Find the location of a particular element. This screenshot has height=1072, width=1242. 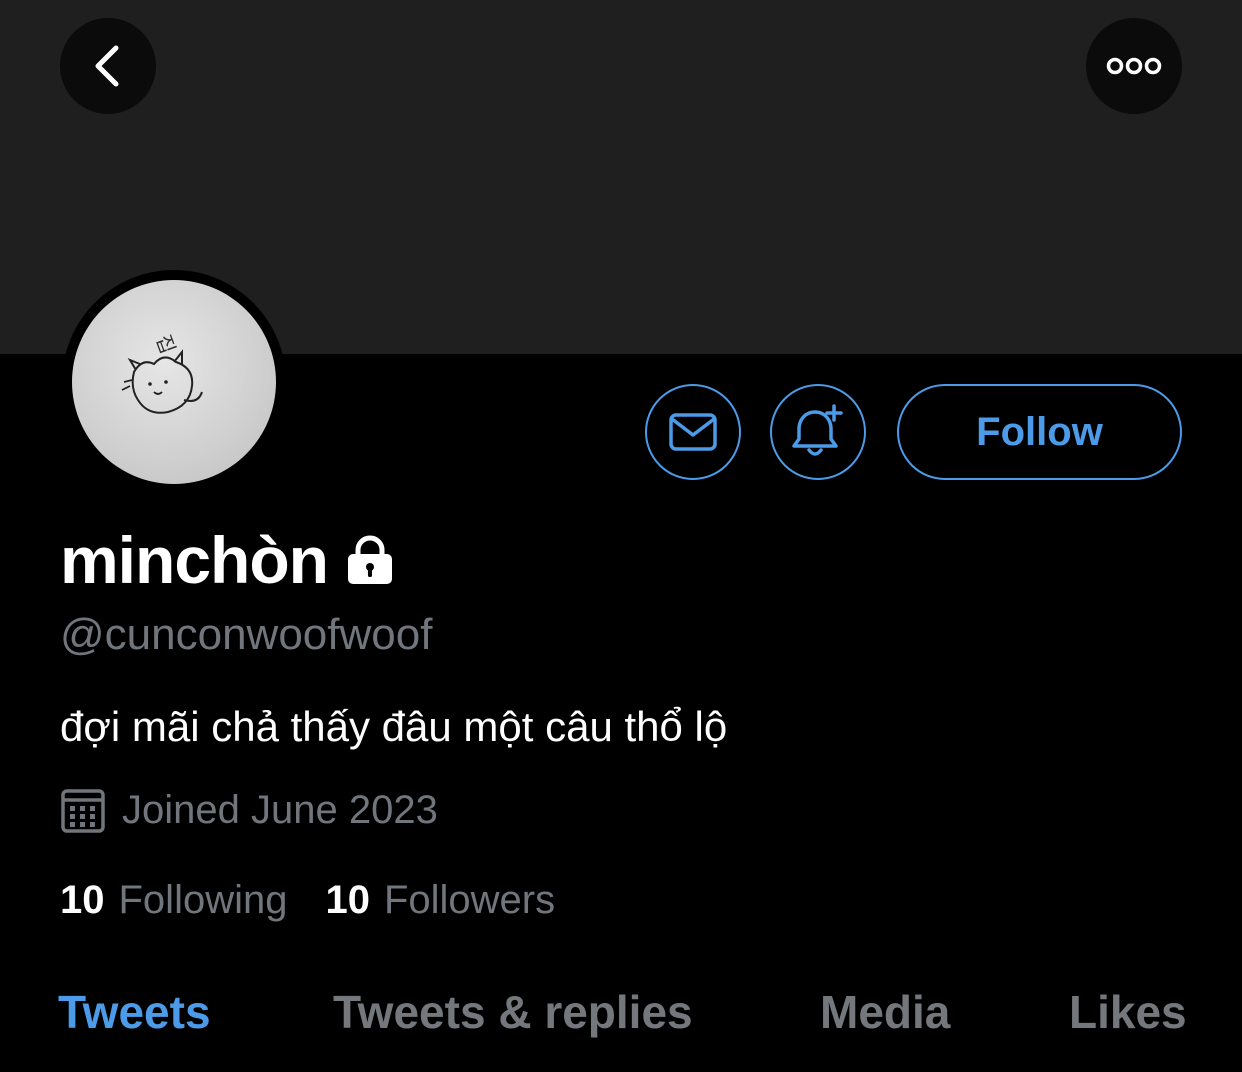

tab-likes: Likes is located at coordinates (1128, 1012).